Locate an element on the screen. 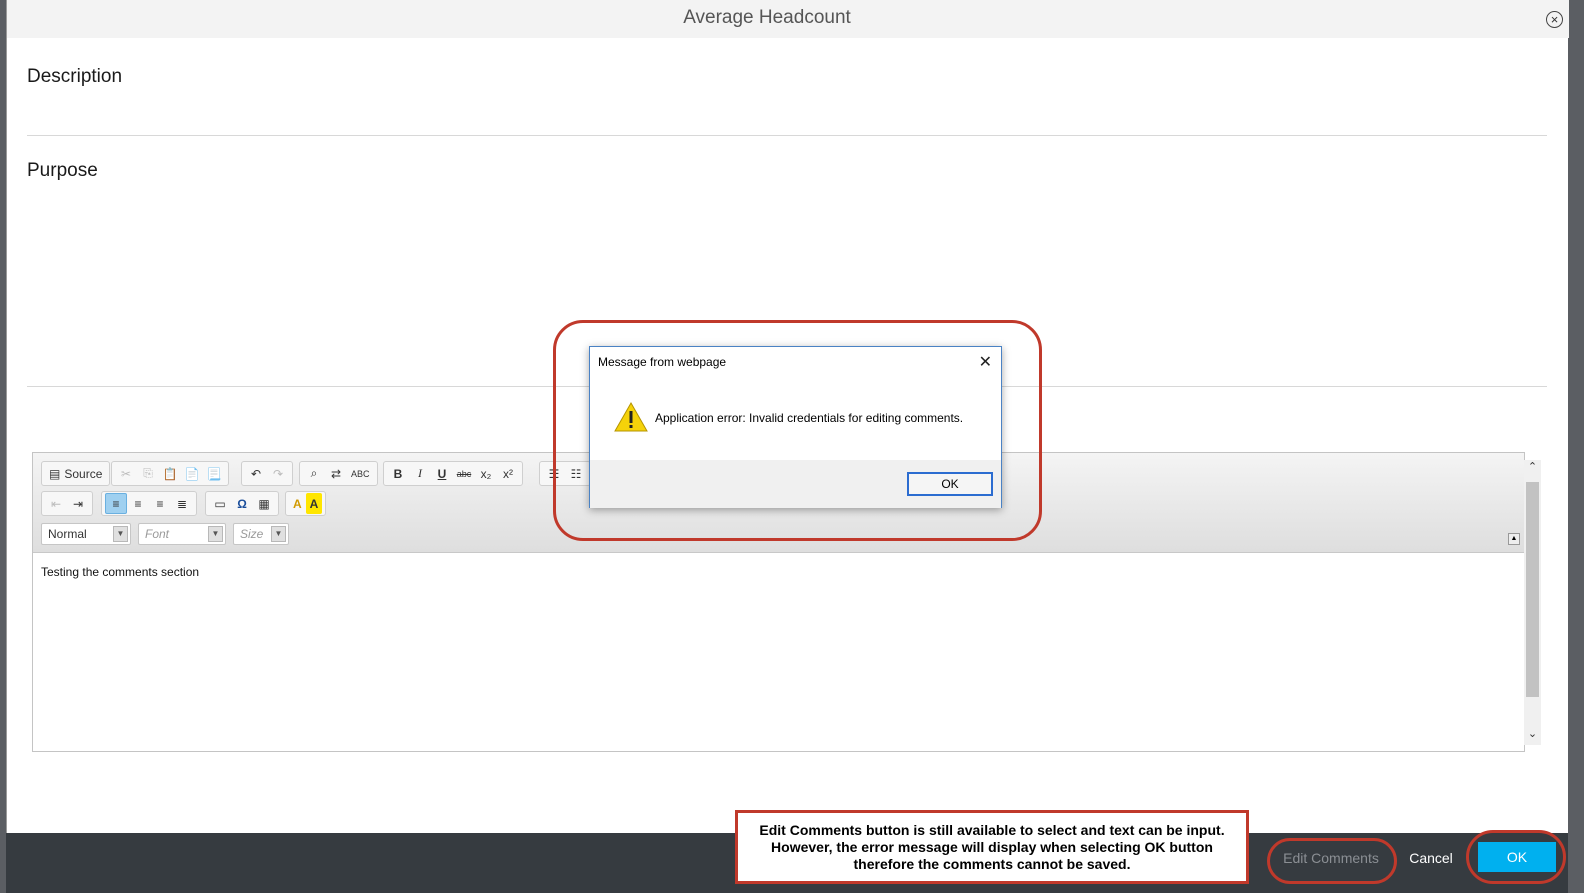 This screenshot has width=1584, height=893. font-select: Font ▼ is located at coordinates (182, 534).